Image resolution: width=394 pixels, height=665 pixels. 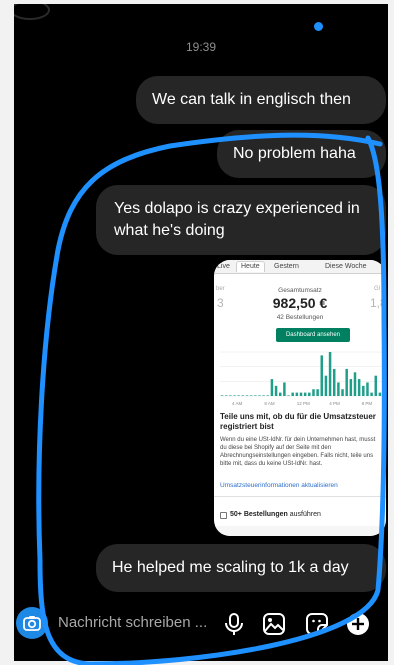 I want to click on message-bubble: We can talk in englisch then, so click(x=261, y=100).